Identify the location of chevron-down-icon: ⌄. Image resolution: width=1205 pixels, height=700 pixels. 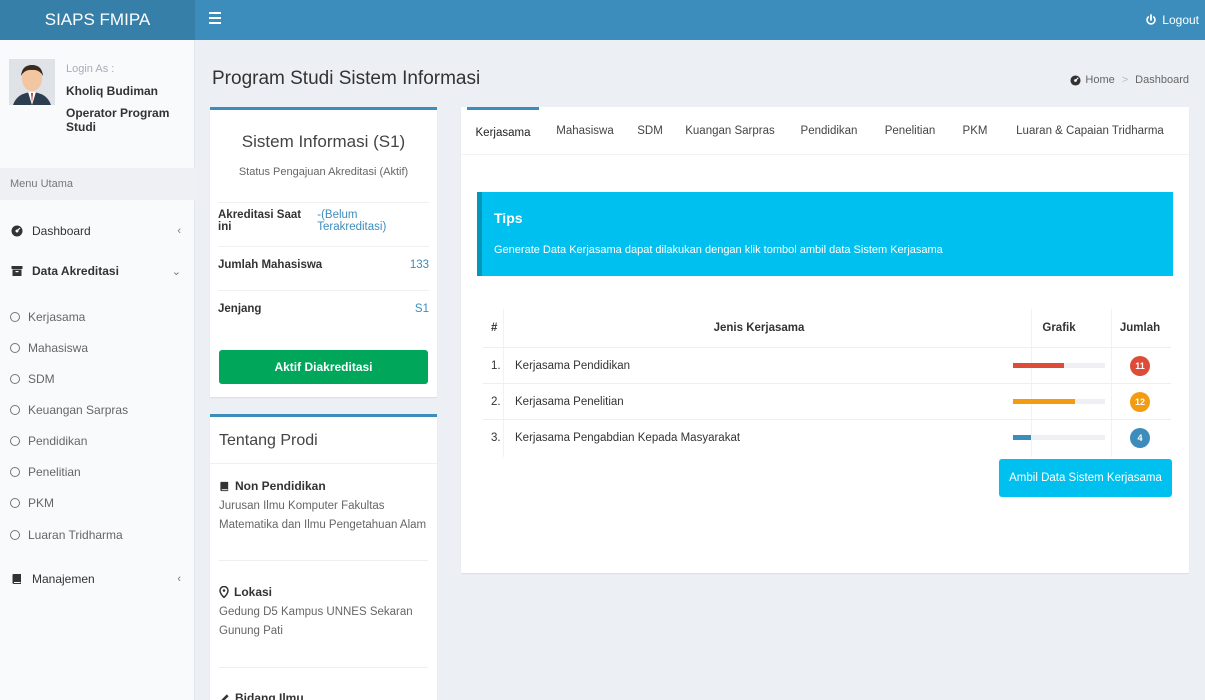
(176, 271).